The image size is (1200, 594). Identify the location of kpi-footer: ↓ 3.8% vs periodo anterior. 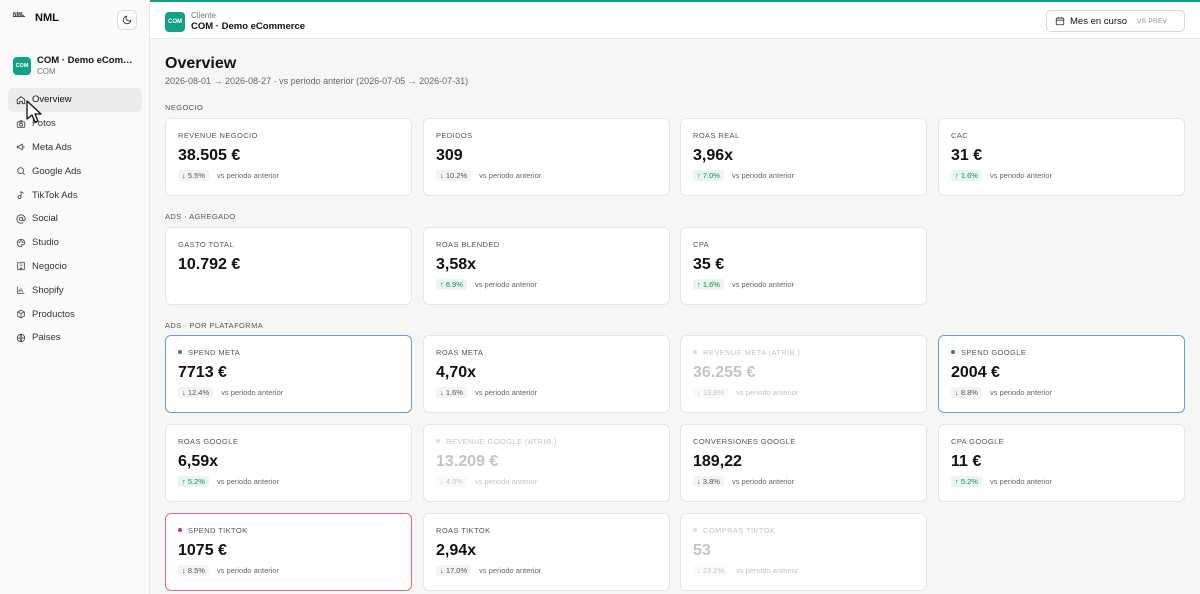
(803, 481).